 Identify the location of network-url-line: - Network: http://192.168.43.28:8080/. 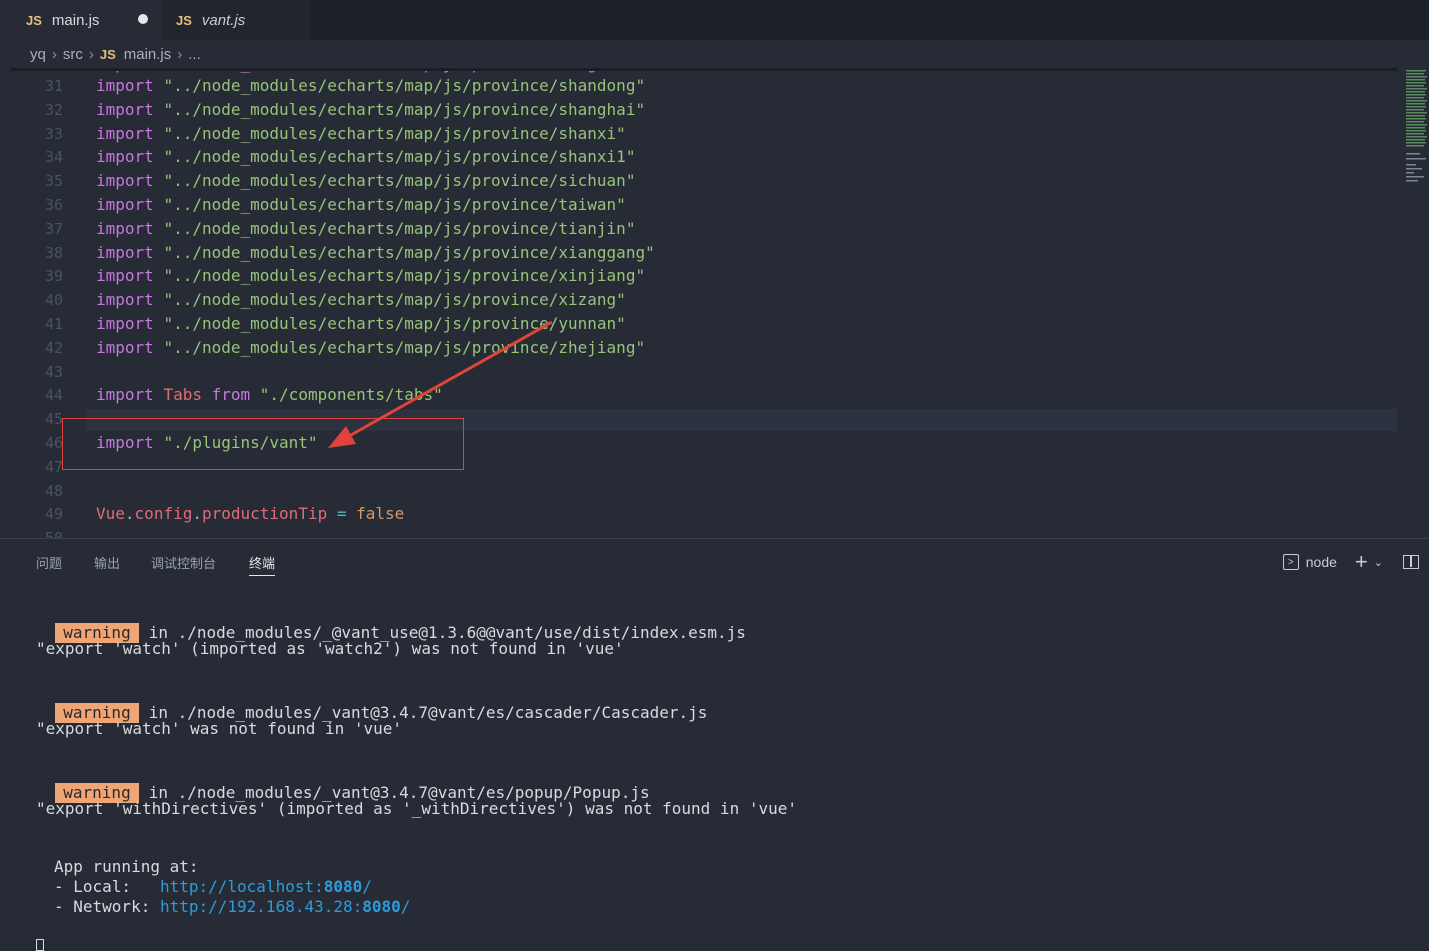
(232, 907).